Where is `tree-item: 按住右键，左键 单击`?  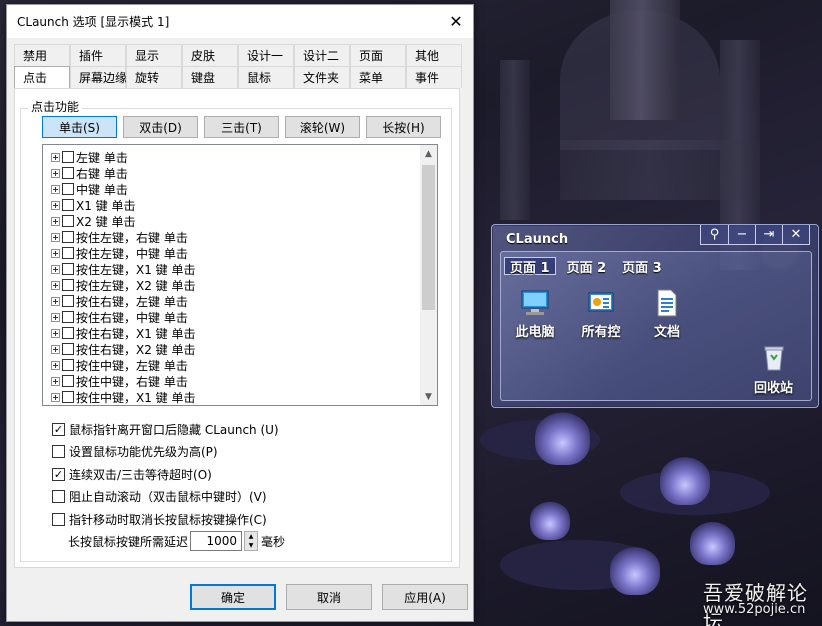 tree-item: 按住右键，左键 单击 is located at coordinates (123, 301).